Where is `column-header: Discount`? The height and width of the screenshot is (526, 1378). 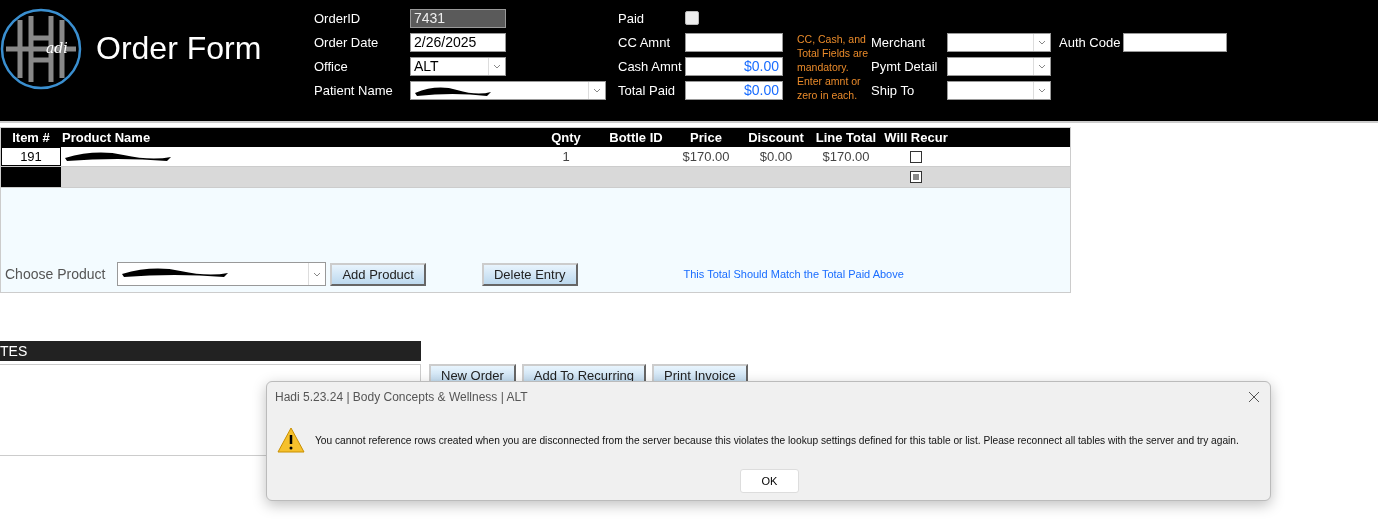 column-header: Discount is located at coordinates (776, 137).